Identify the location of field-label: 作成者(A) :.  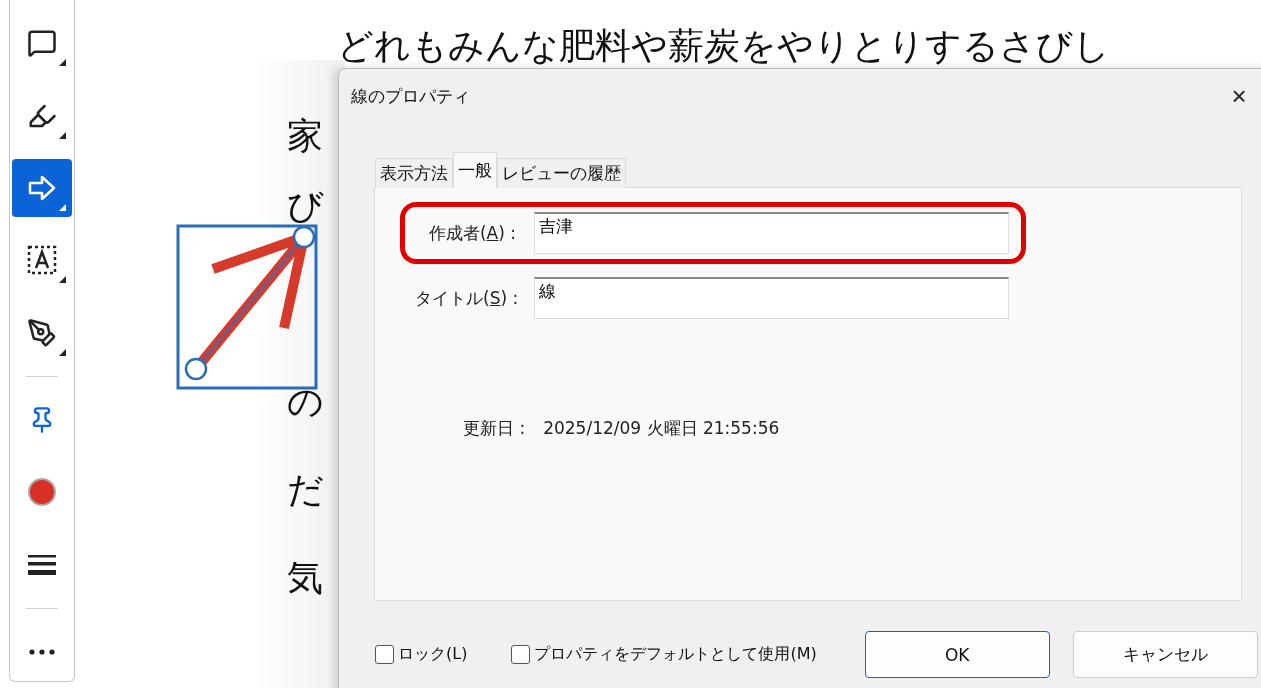
(471, 233).